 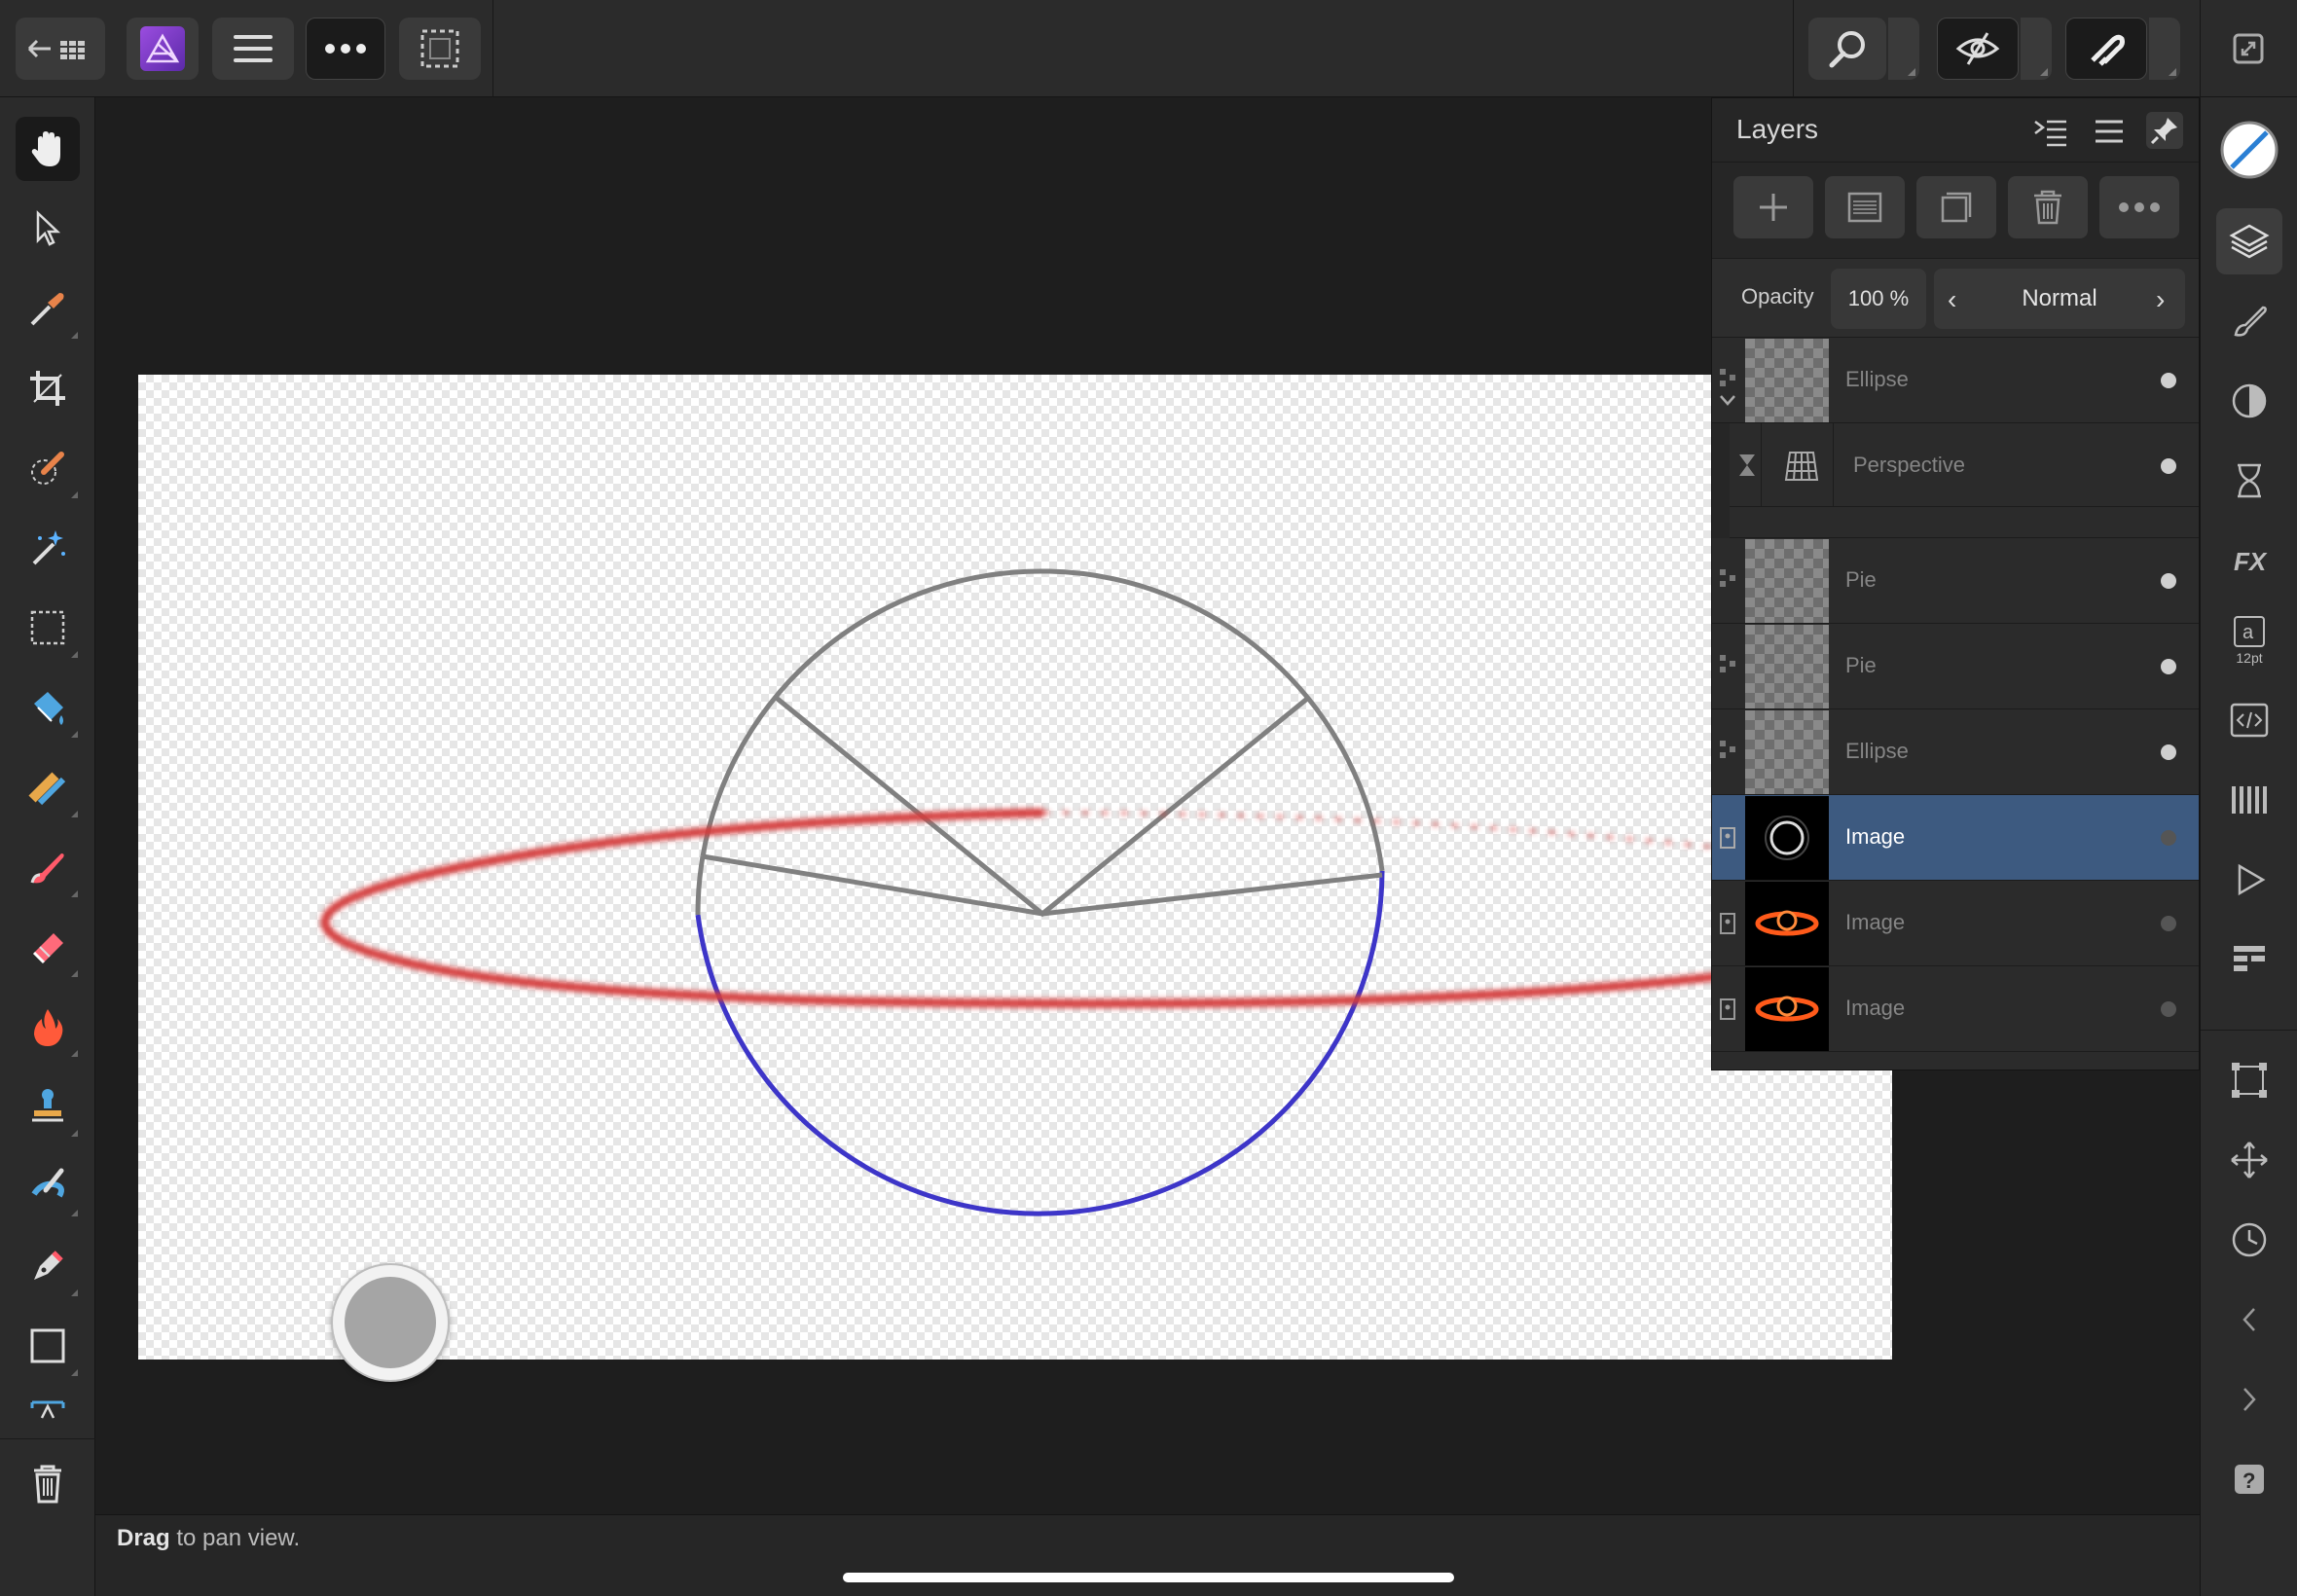 I want to click on layers-stack-icon, so click(x=2250, y=241).